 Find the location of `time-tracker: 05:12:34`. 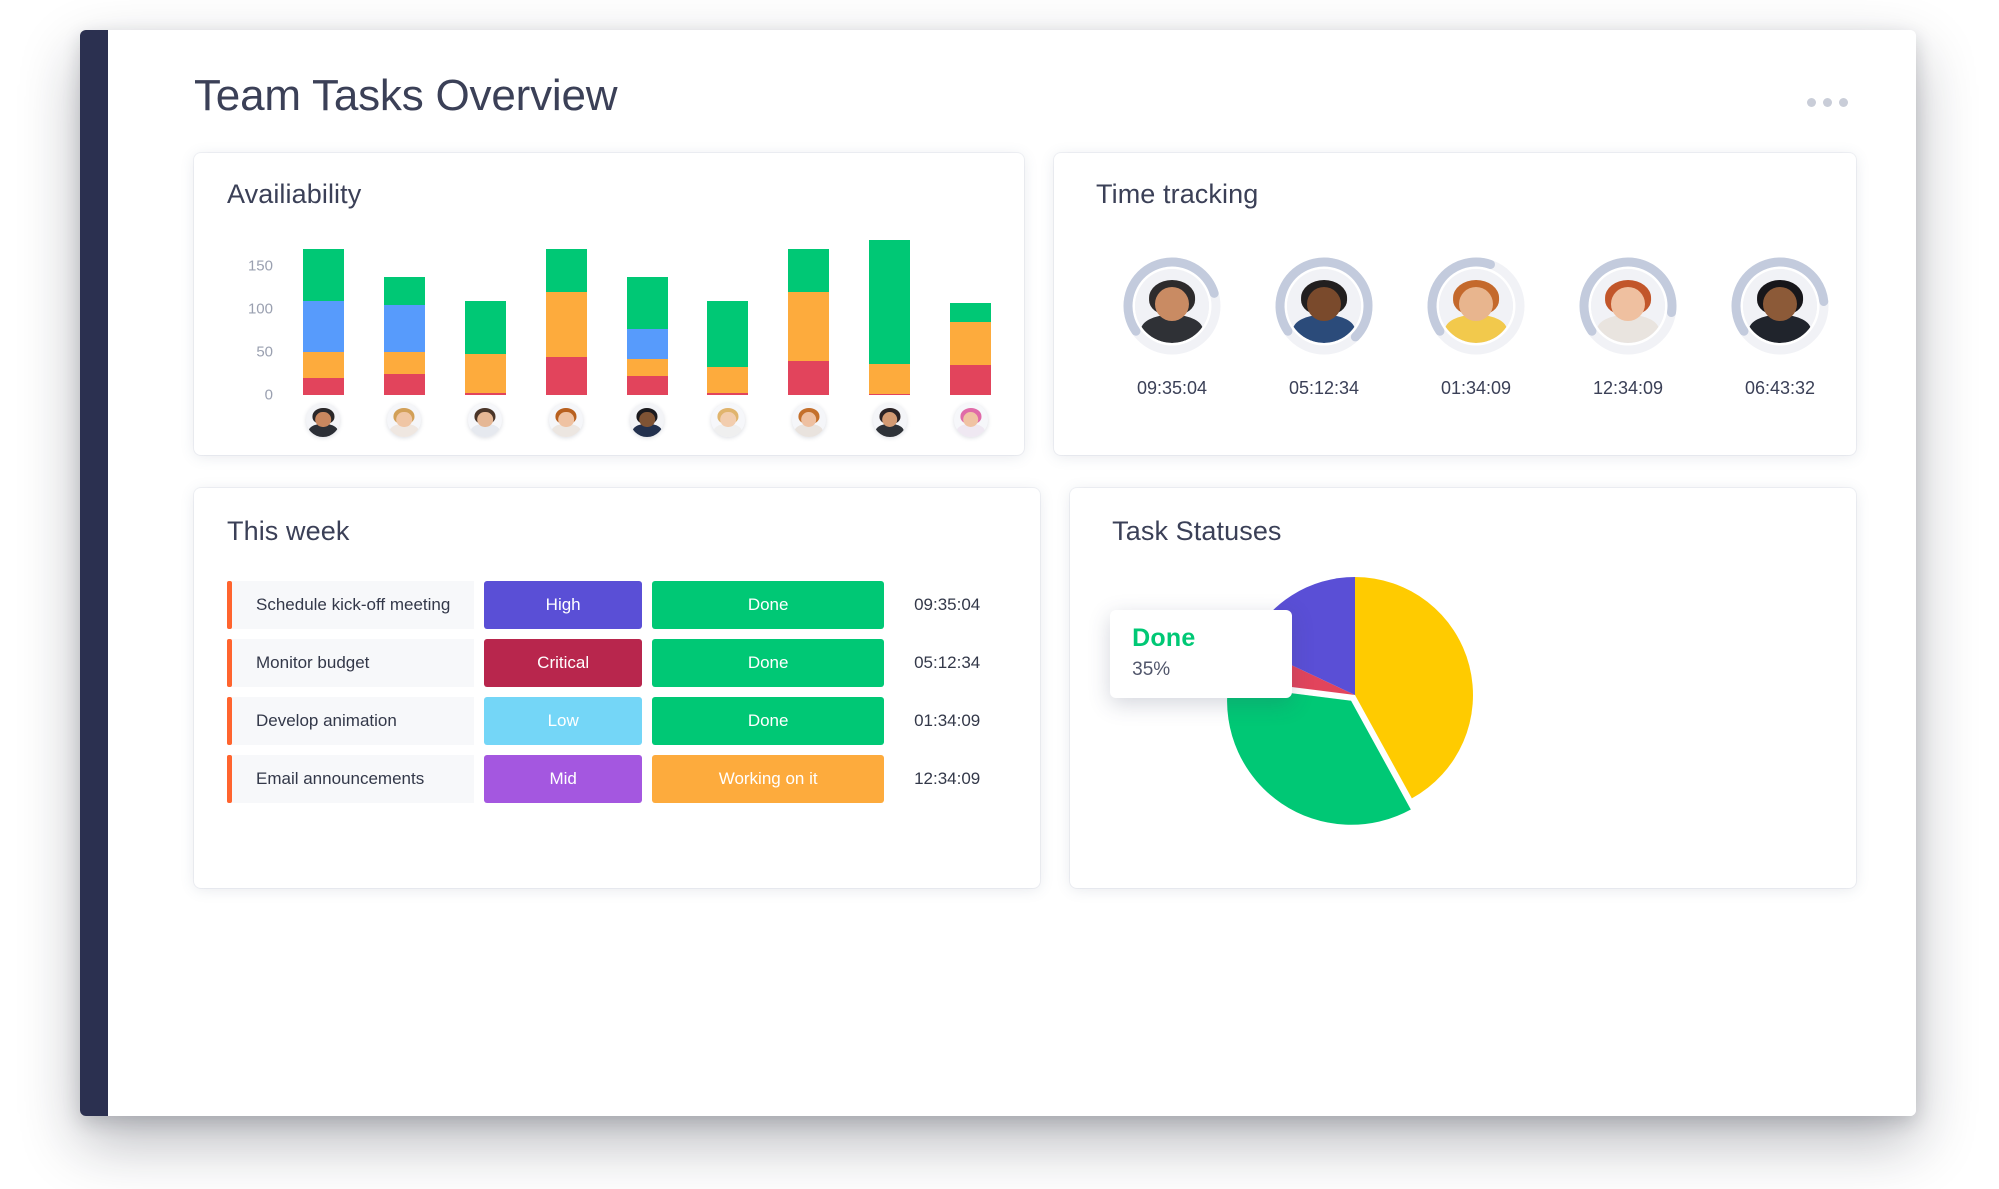

time-tracker: 05:12:34 is located at coordinates (1324, 327).